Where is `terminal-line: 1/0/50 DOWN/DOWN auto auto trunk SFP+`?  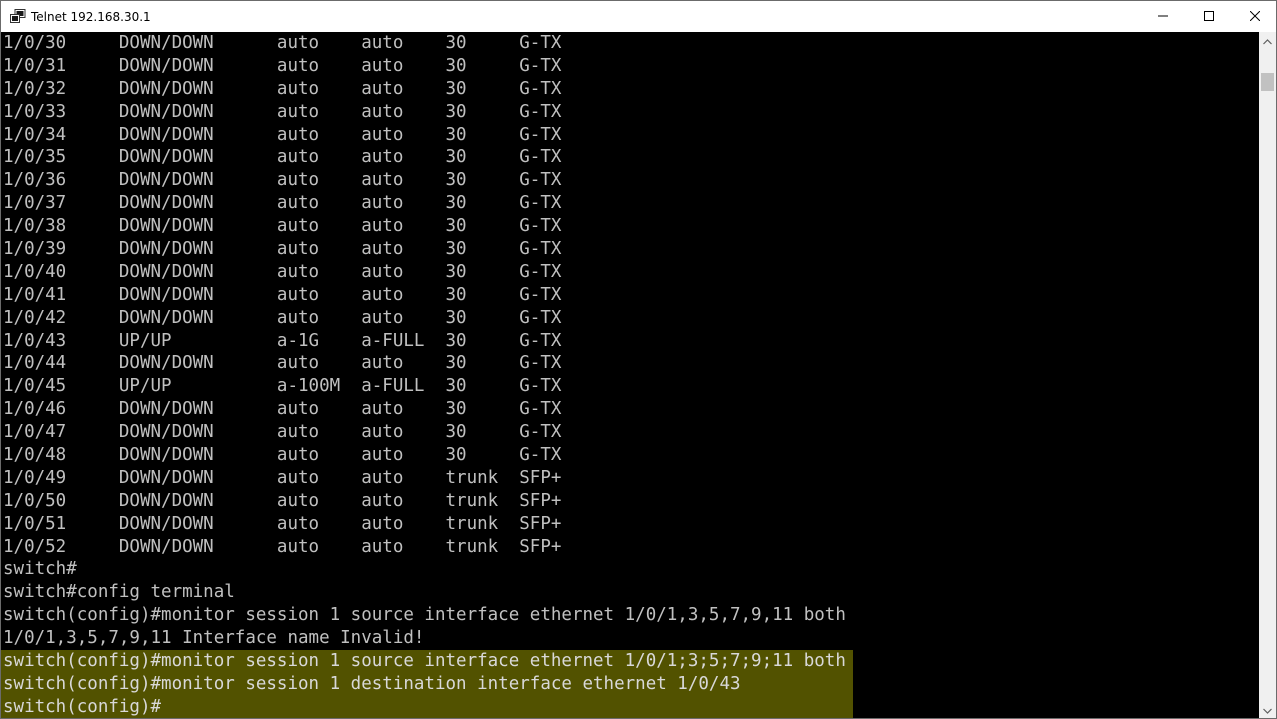
terminal-line: 1/0/50 DOWN/DOWN auto auto trunk SFP+ is located at coordinates (282, 500).